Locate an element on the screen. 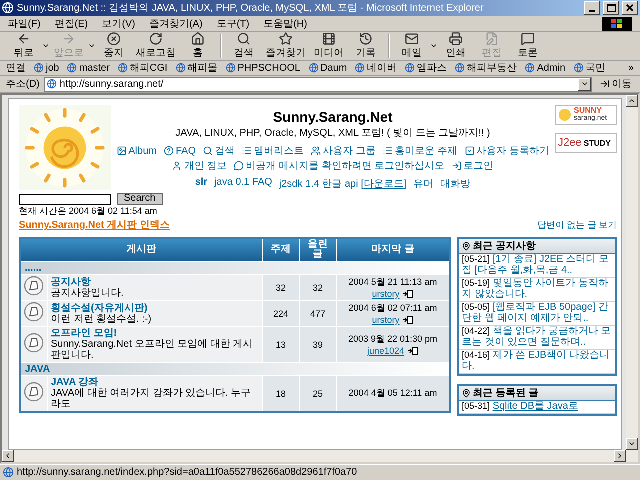 The height and width of the screenshot is (480, 640). window-title: Sunny.Sarang.Net :: 김성박의 JAVA, LINUX, PHP, Oracle, MySQL, XML 포럼 - Microsoft Internet Explorer is located at coordinates (251, 8).